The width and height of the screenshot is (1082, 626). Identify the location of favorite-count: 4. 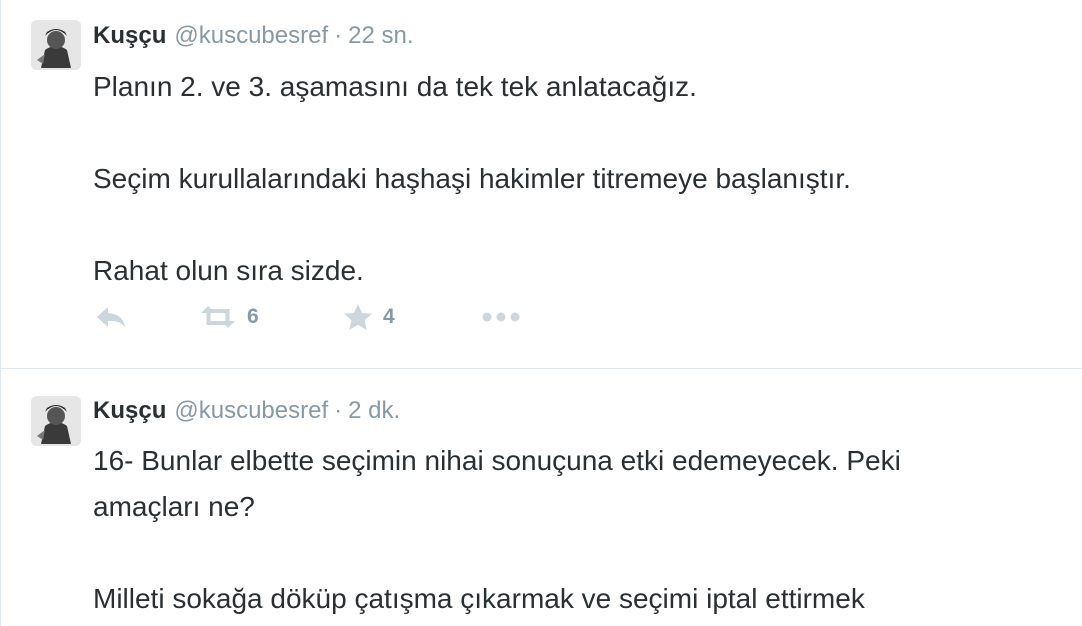
(389, 316).